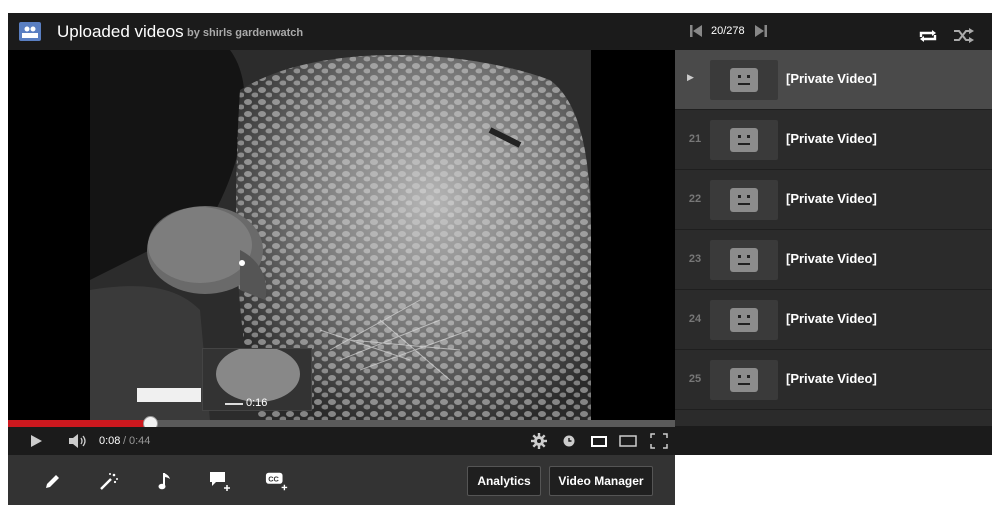 The image size is (1003, 519). I want to click on small-player-icon, so click(599, 441).